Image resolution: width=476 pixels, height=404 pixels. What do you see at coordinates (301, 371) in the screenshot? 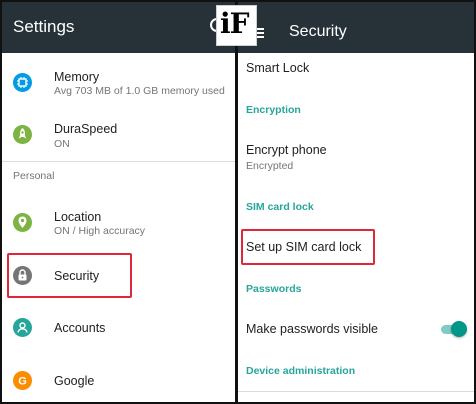
I see `section-header-device-administration: Device administration` at bounding box center [301, 371].